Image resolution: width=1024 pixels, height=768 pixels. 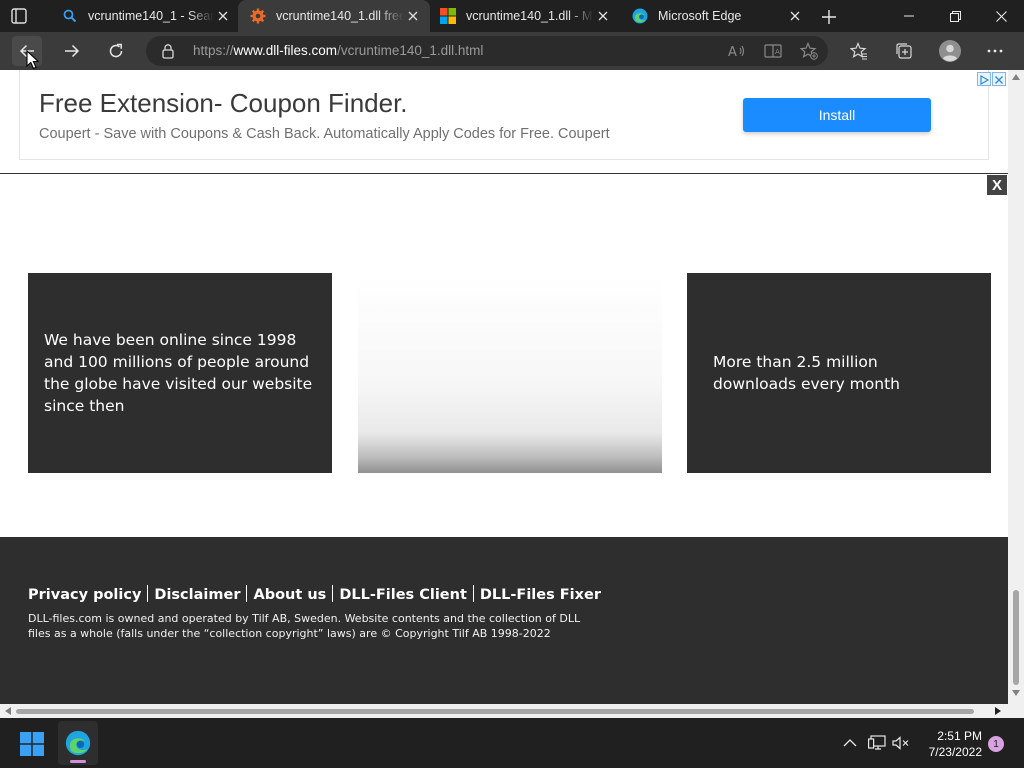 I want to click on tab-search: vcruntime140_1 - Search, so click(x=145, y=16).